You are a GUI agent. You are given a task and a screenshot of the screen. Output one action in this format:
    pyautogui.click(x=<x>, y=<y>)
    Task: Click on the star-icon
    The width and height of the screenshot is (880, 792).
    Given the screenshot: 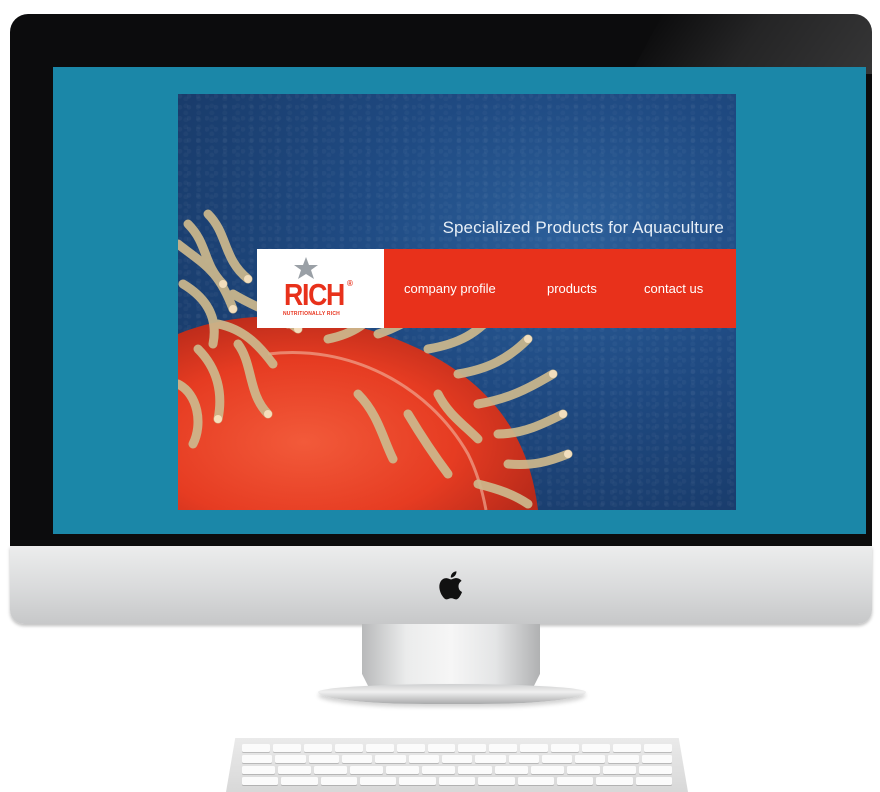 What is the action you would take?
    pyautogui.click(x=306, y=268)
    